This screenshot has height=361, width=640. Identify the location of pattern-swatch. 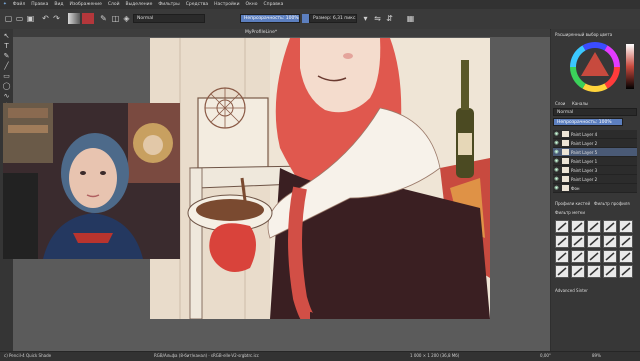
(88, 18).